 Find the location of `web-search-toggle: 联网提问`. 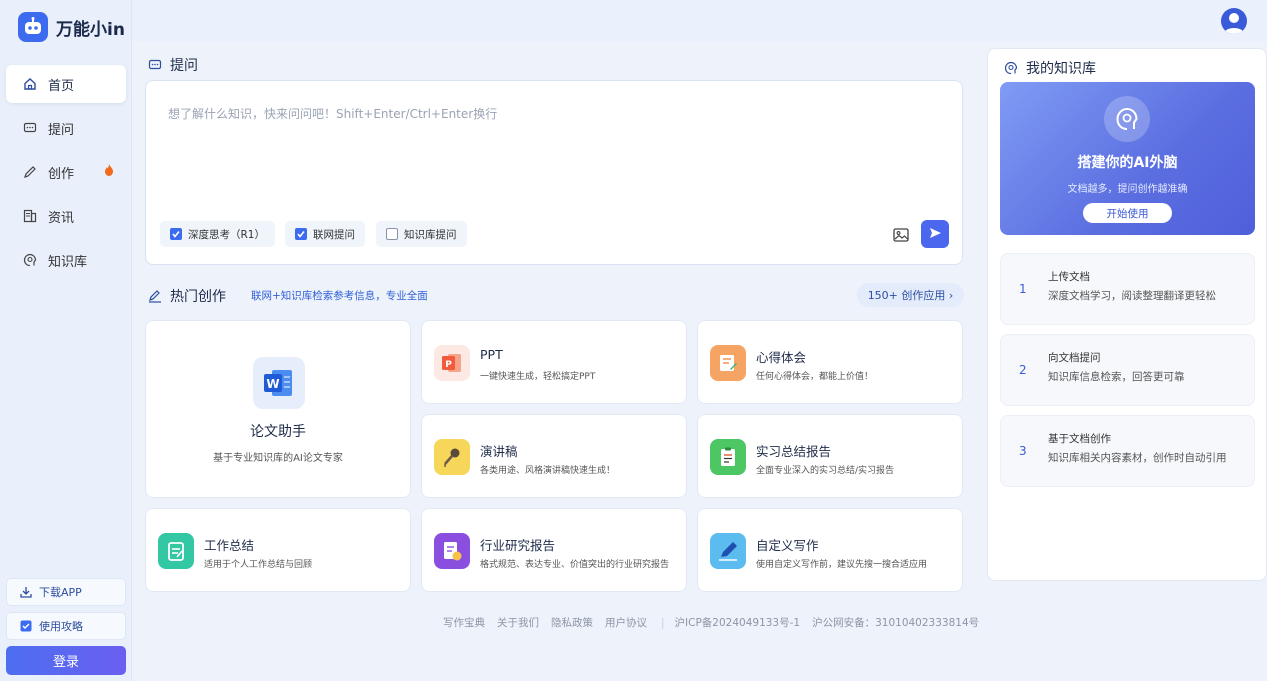

web-search-toggle: 联网提问 is located at coordinates (325, 234).